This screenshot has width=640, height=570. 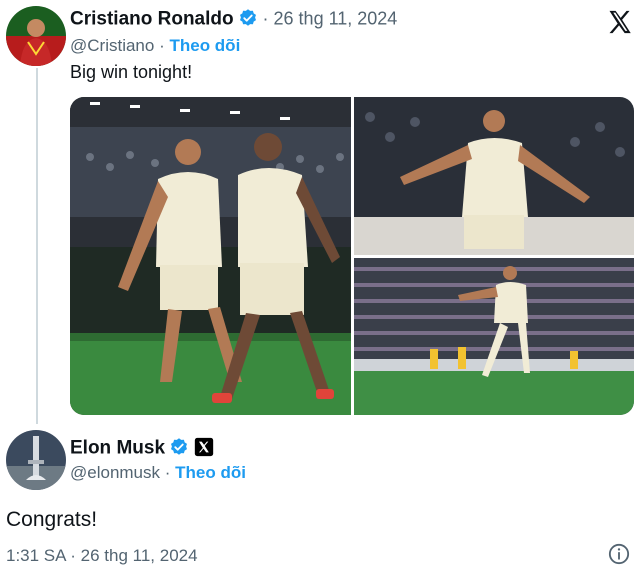 I want to click on author-name: Cristiano Ronaldo, so click(x=152, y=19).